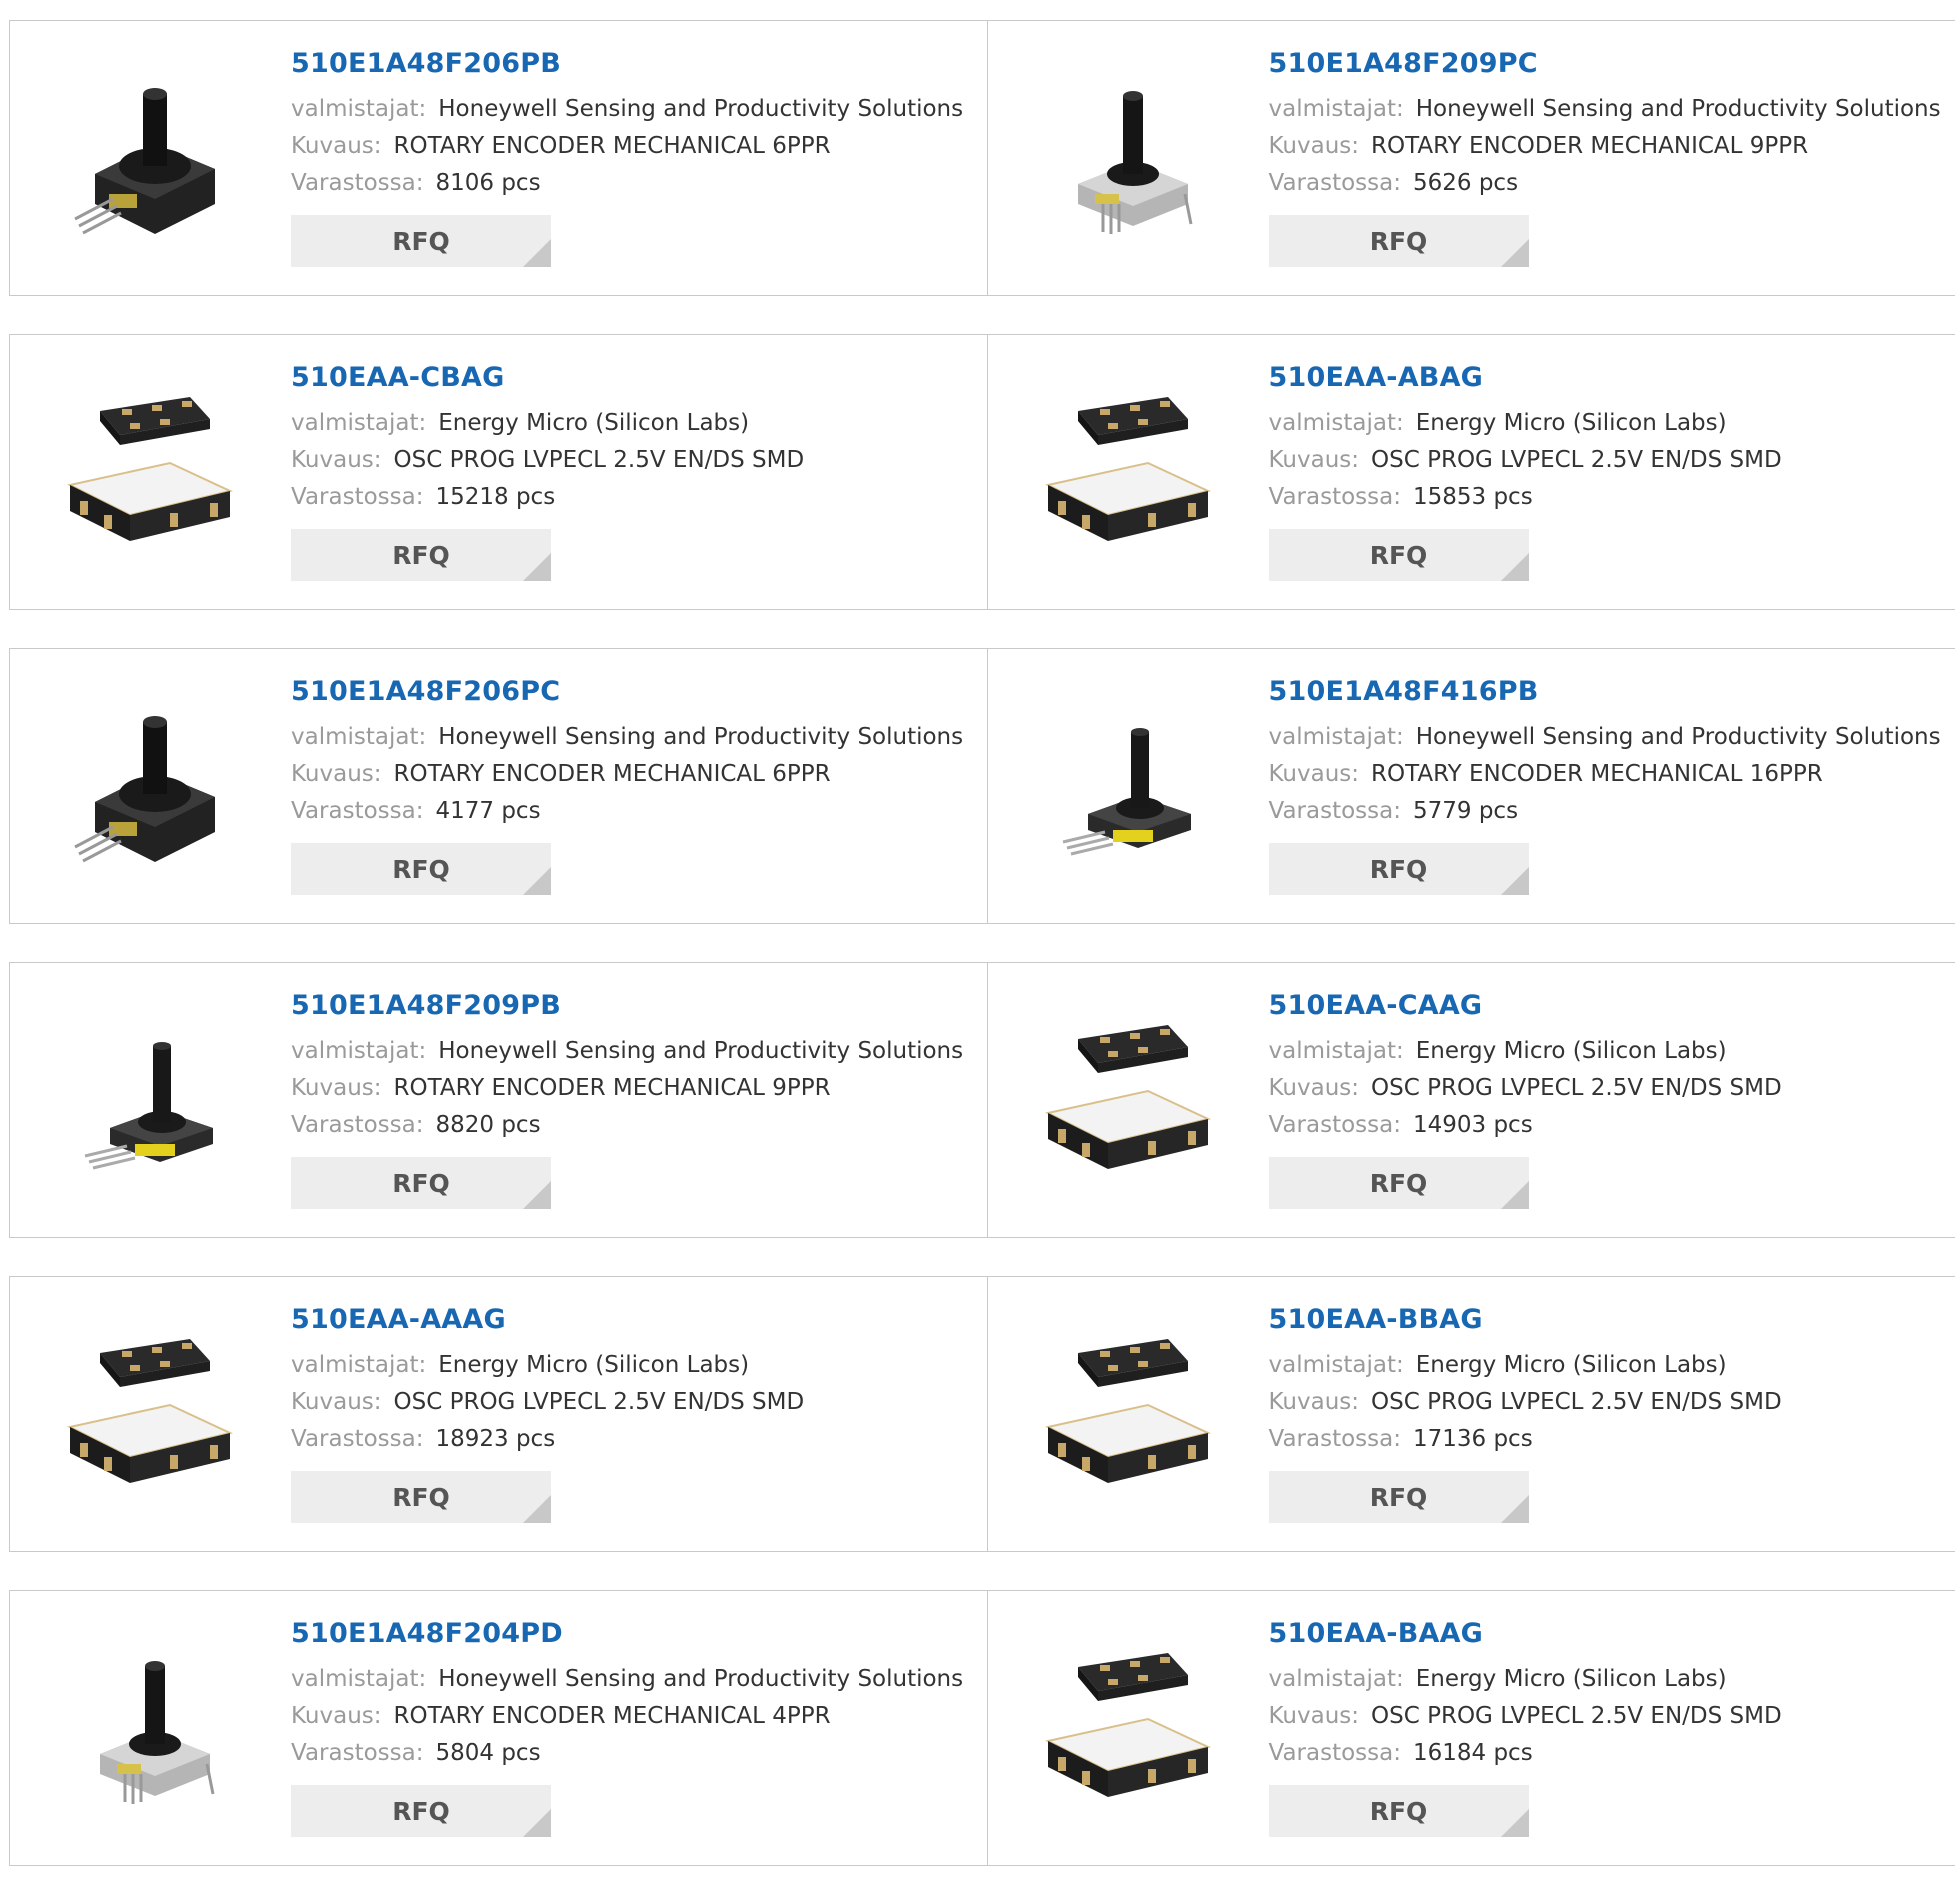 The image size is (1955, 1904). I want to click on stock-line: Varastossa:4177 pcs, so click(627, 811).